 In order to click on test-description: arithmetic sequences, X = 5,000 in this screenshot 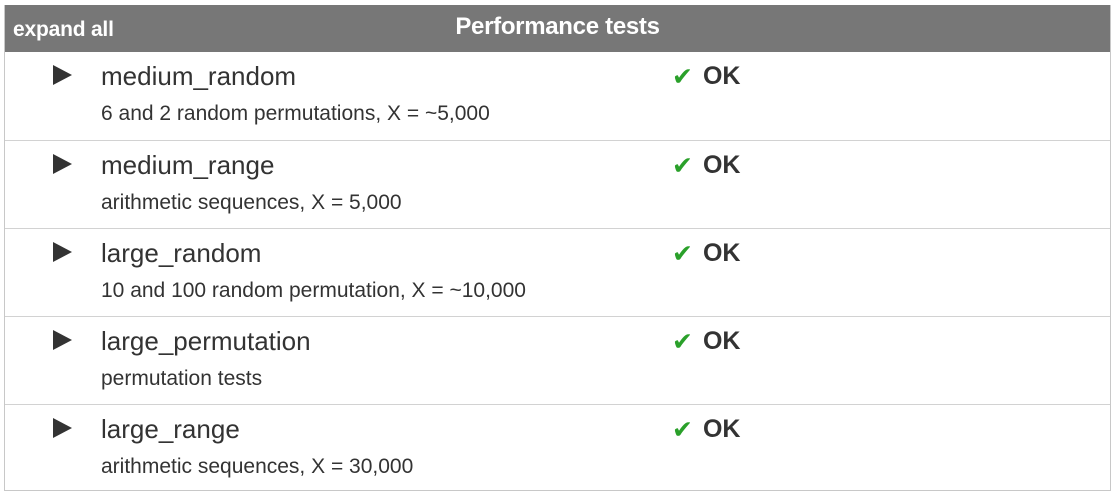, I will do `click(251, 202)`.